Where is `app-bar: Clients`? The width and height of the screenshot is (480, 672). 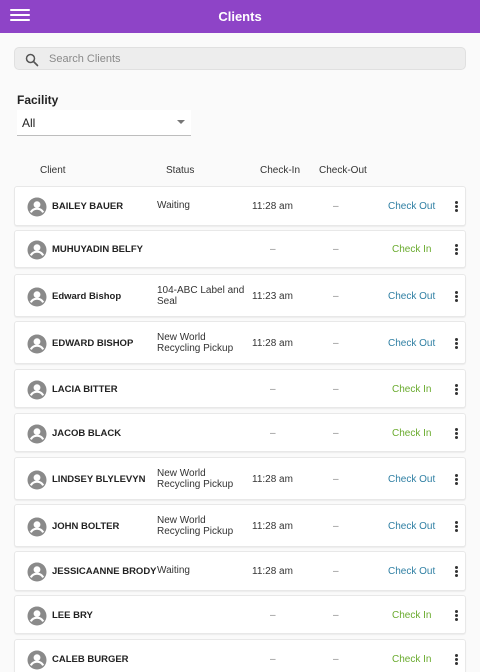 app-bar: Clients is located at coordinates (240, 16).